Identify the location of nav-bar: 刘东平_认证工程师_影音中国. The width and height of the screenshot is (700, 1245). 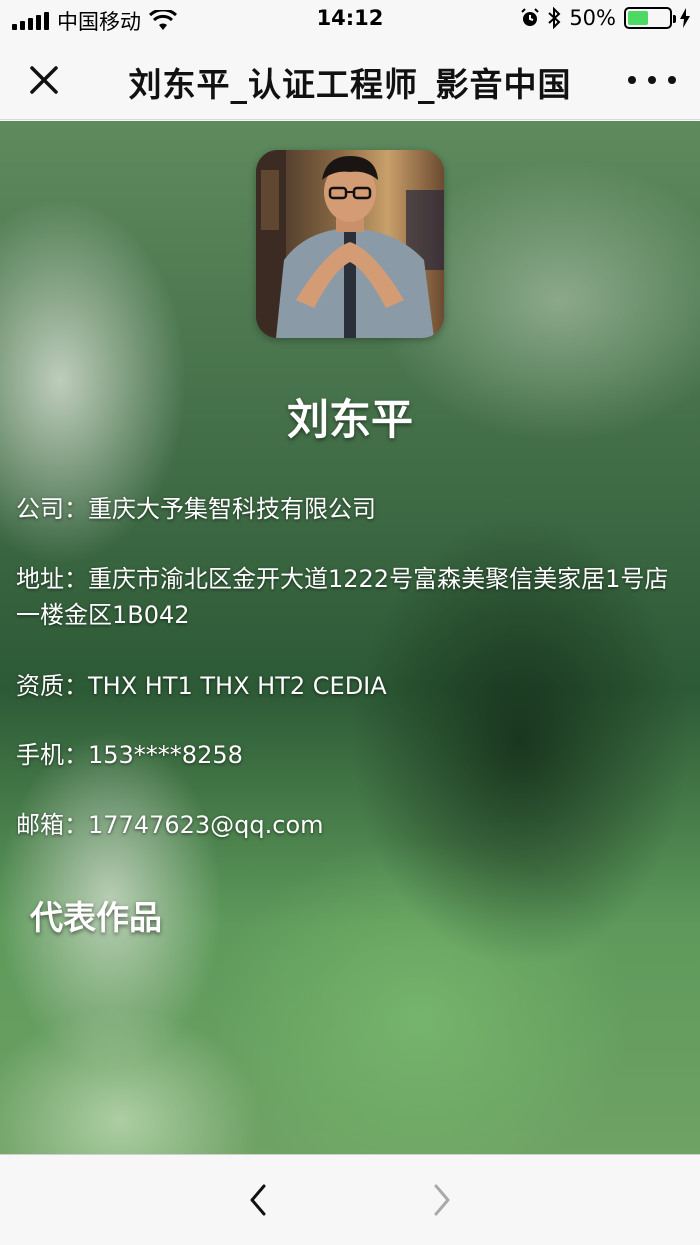
(350, 80).